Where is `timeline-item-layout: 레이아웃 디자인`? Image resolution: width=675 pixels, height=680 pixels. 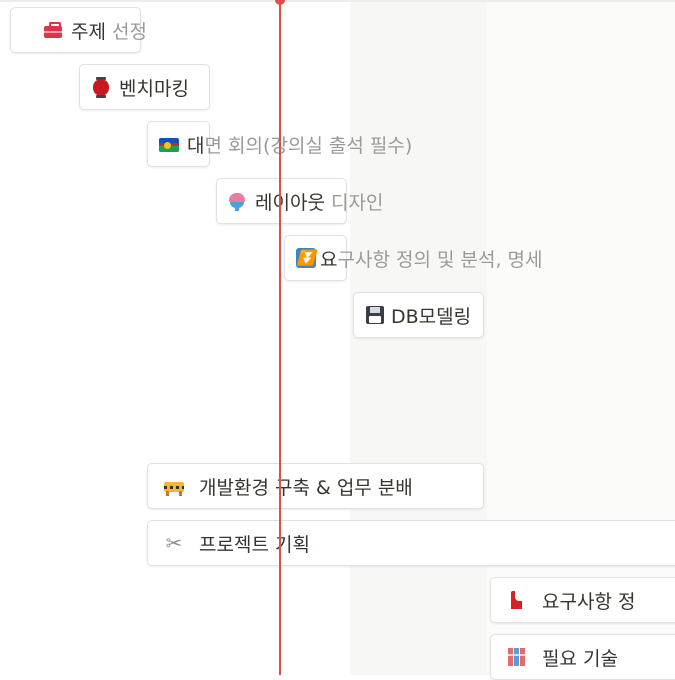
timeline-item-layout: 레이아웃 디자인 is located at coordinates (304, 201).